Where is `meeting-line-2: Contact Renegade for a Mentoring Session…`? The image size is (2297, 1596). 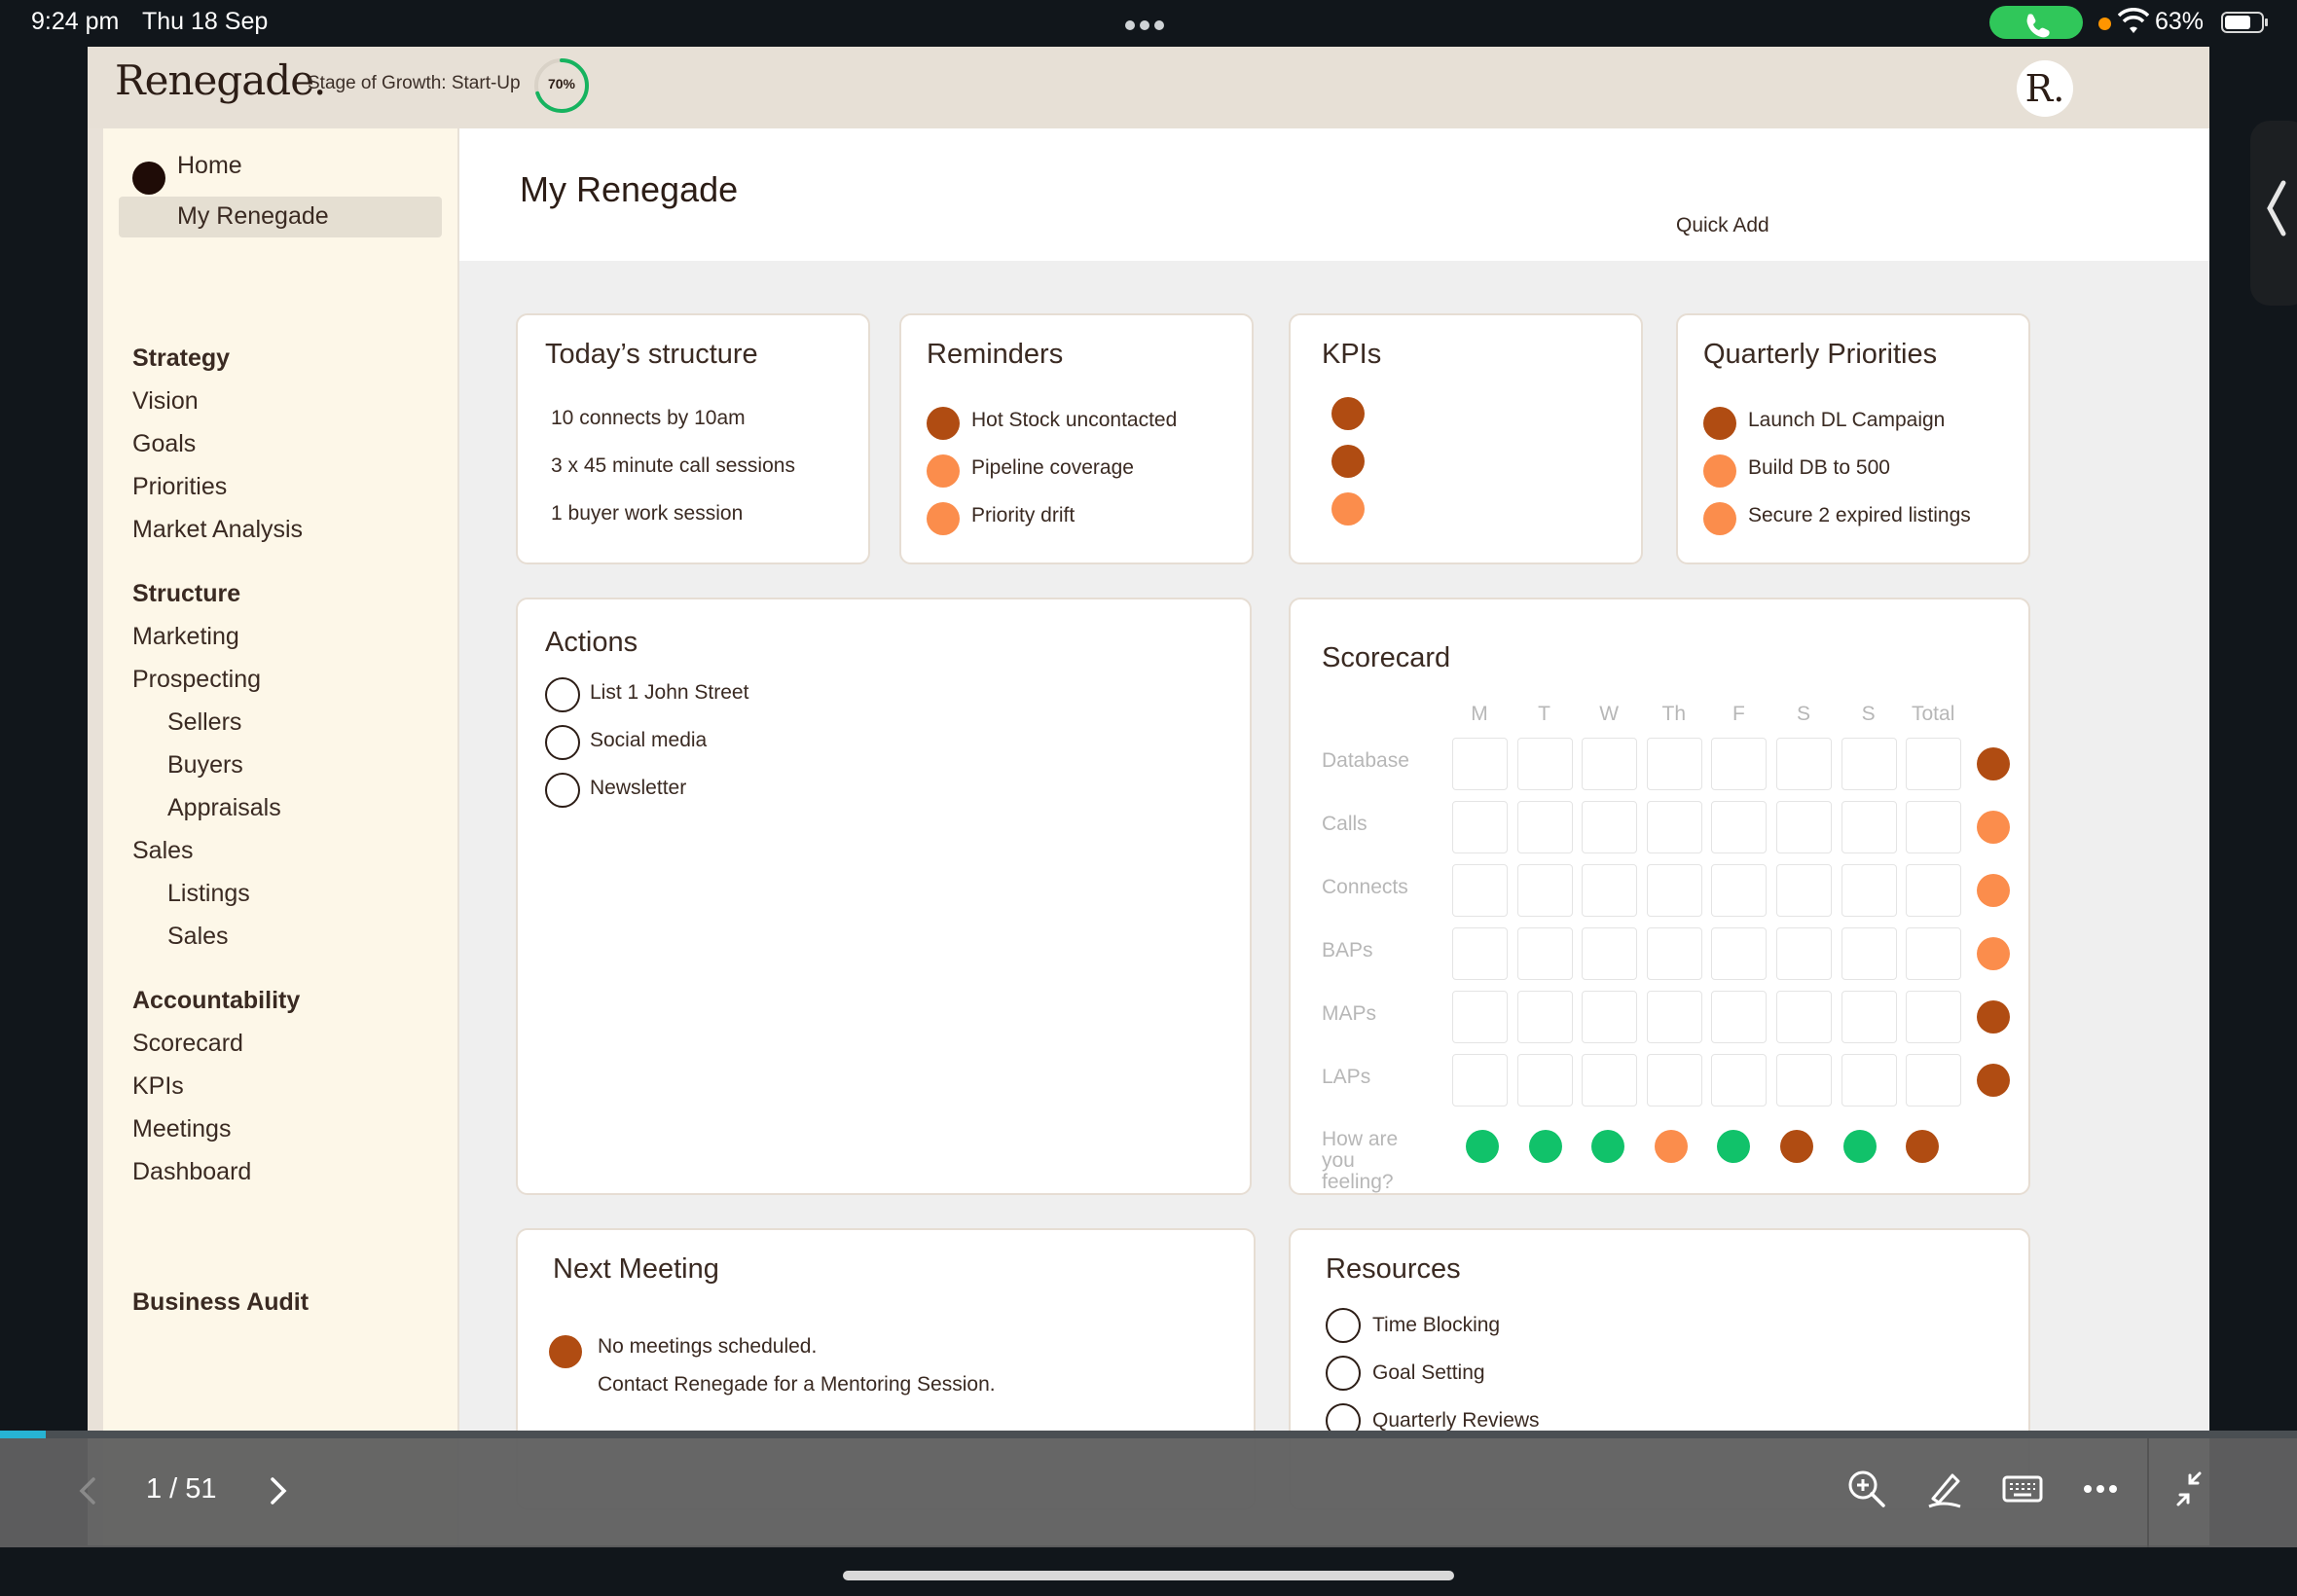
meeting-line-2: Contact Renegade for a Mentoring Session… is located at coordinates (797, 1384).